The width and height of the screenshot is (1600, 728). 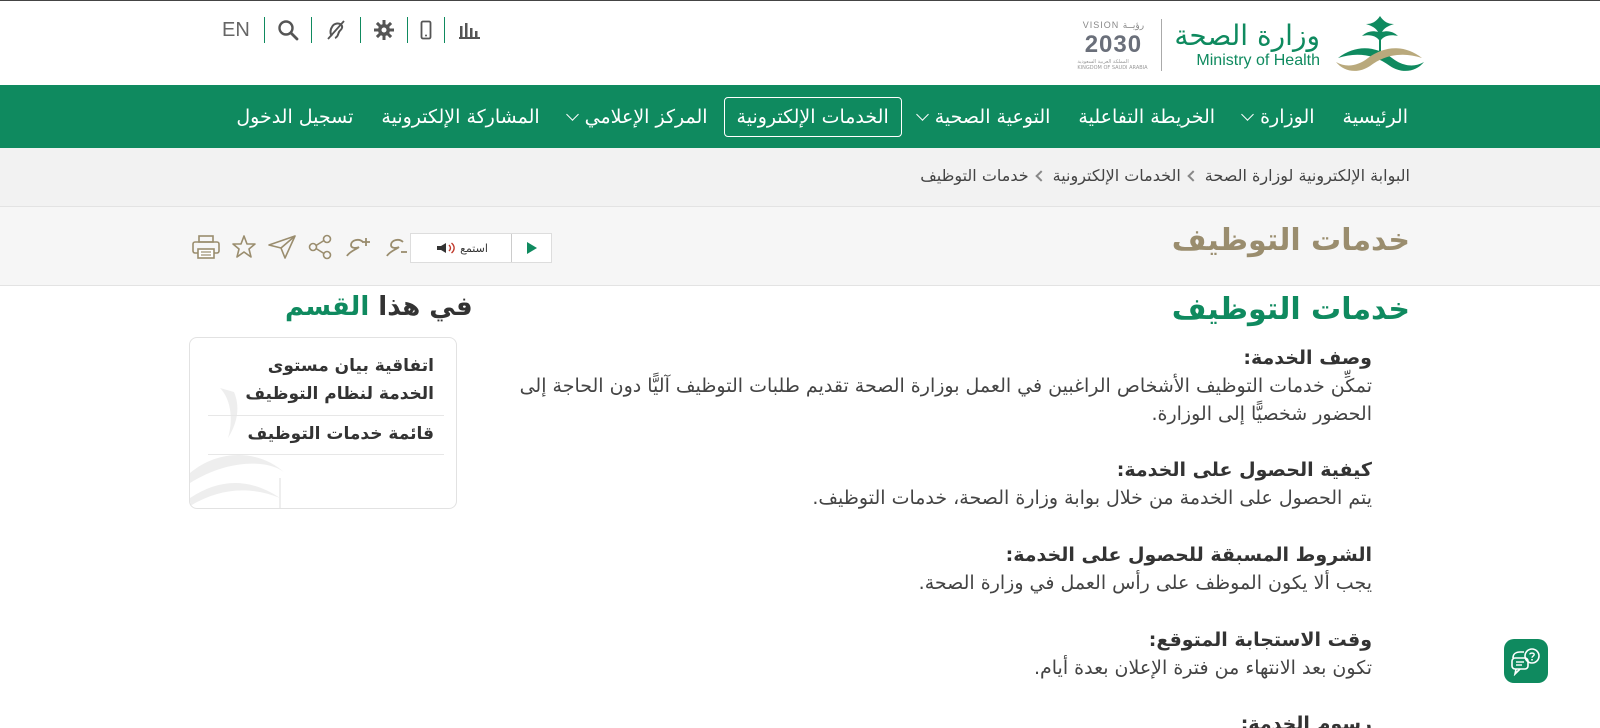 What do you see at coordinates (1290, 309) in the screenshot?
I see `content-title: خدمات التوظيف` at bounding box center [1290, 309].